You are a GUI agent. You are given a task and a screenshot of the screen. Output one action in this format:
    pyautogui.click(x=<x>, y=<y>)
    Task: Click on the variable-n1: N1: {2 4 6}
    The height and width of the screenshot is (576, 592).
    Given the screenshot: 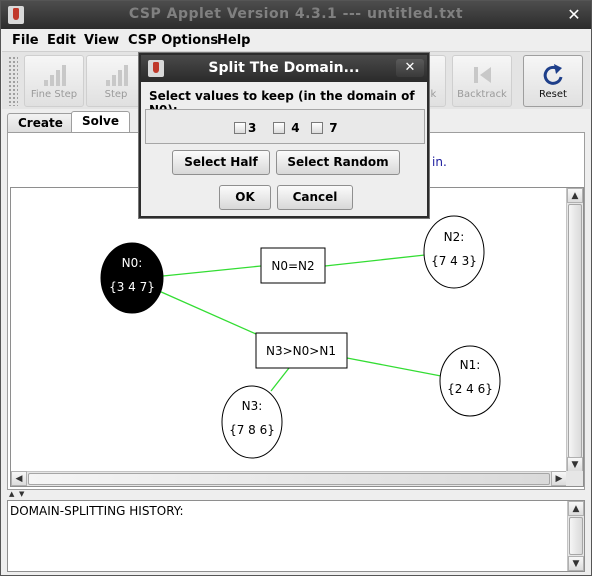 What is the action you would take?
    pyautogui.click(x=470, y=381)
    